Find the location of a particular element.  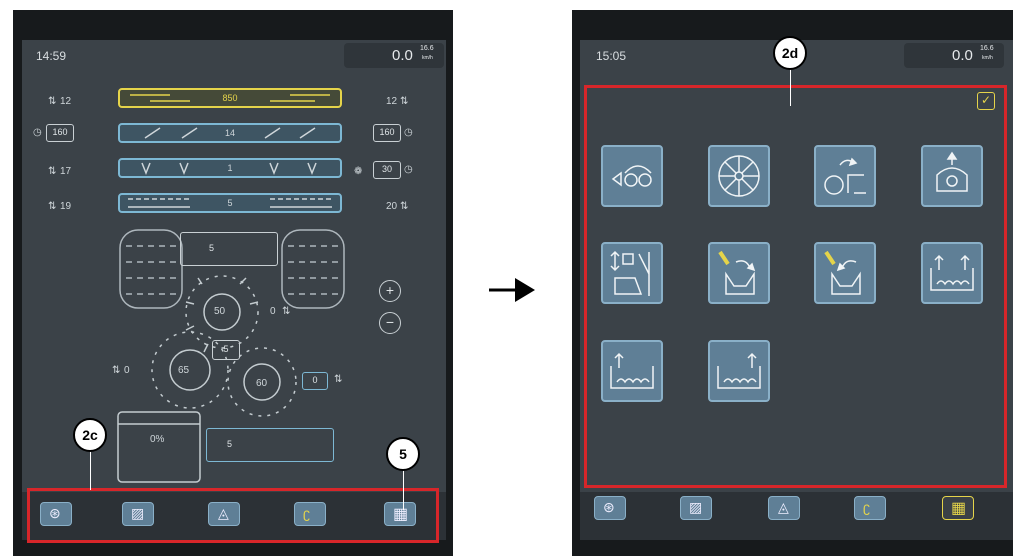

row4-right-arrow-icon: ⇅ is located at coordinates (404, 206).